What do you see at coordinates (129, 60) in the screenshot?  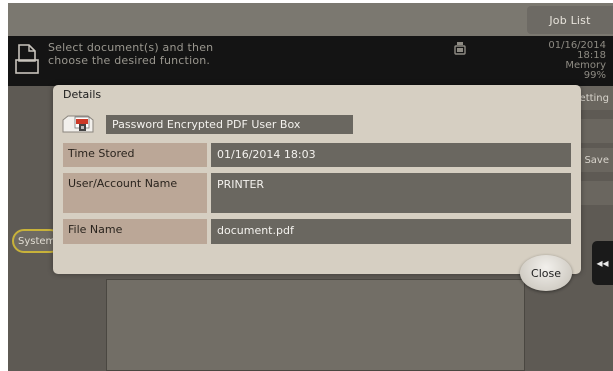 I see `message-line-2: choose the desired function.` at bounding box center [129, 60].